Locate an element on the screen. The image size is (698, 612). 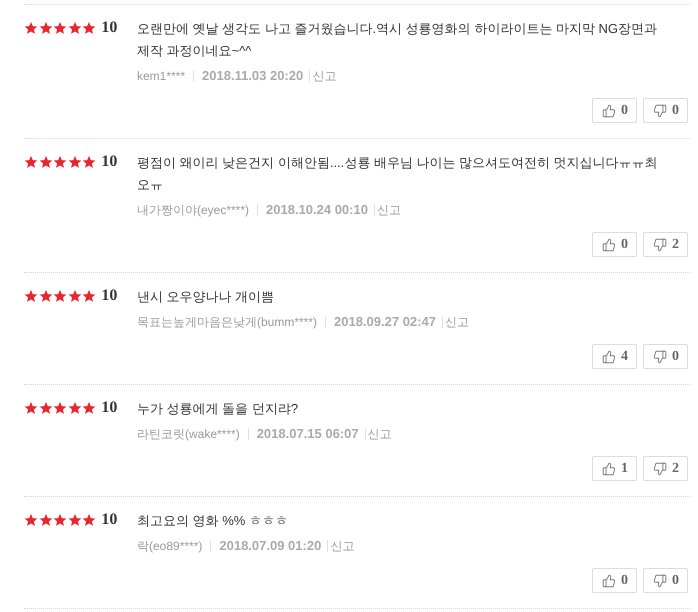
reviewer-name: 라틴코릿(wake****) is located at coordinates (188, 434).